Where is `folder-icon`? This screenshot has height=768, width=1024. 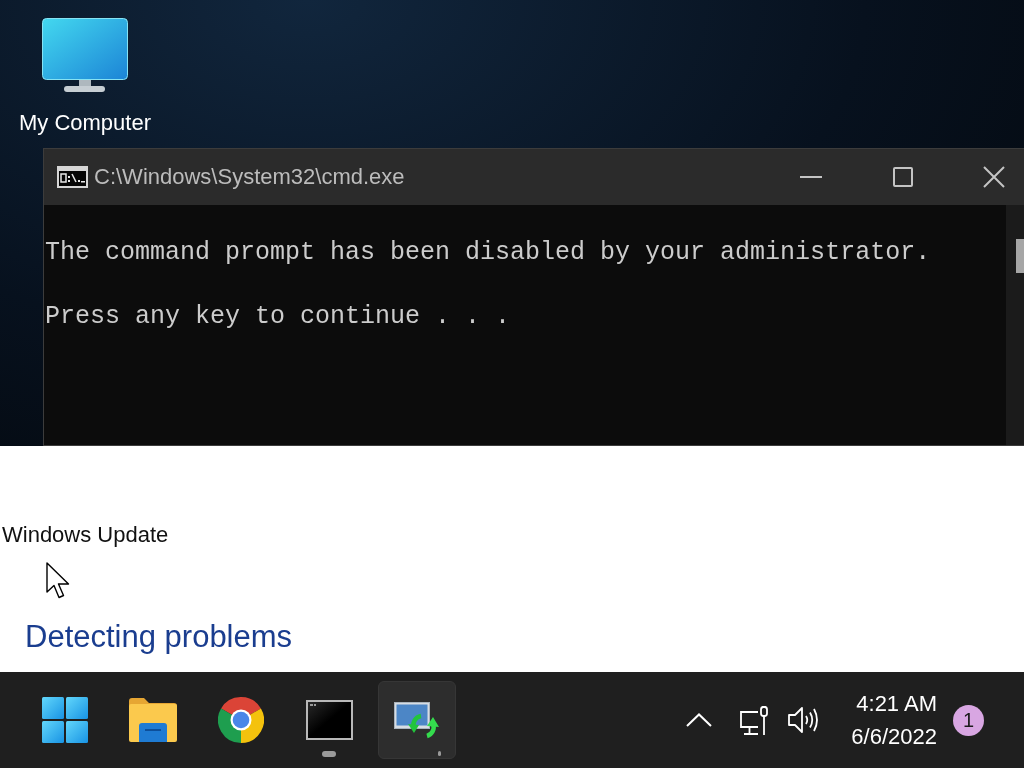 folder-icon is located at coordinates (153, 720).